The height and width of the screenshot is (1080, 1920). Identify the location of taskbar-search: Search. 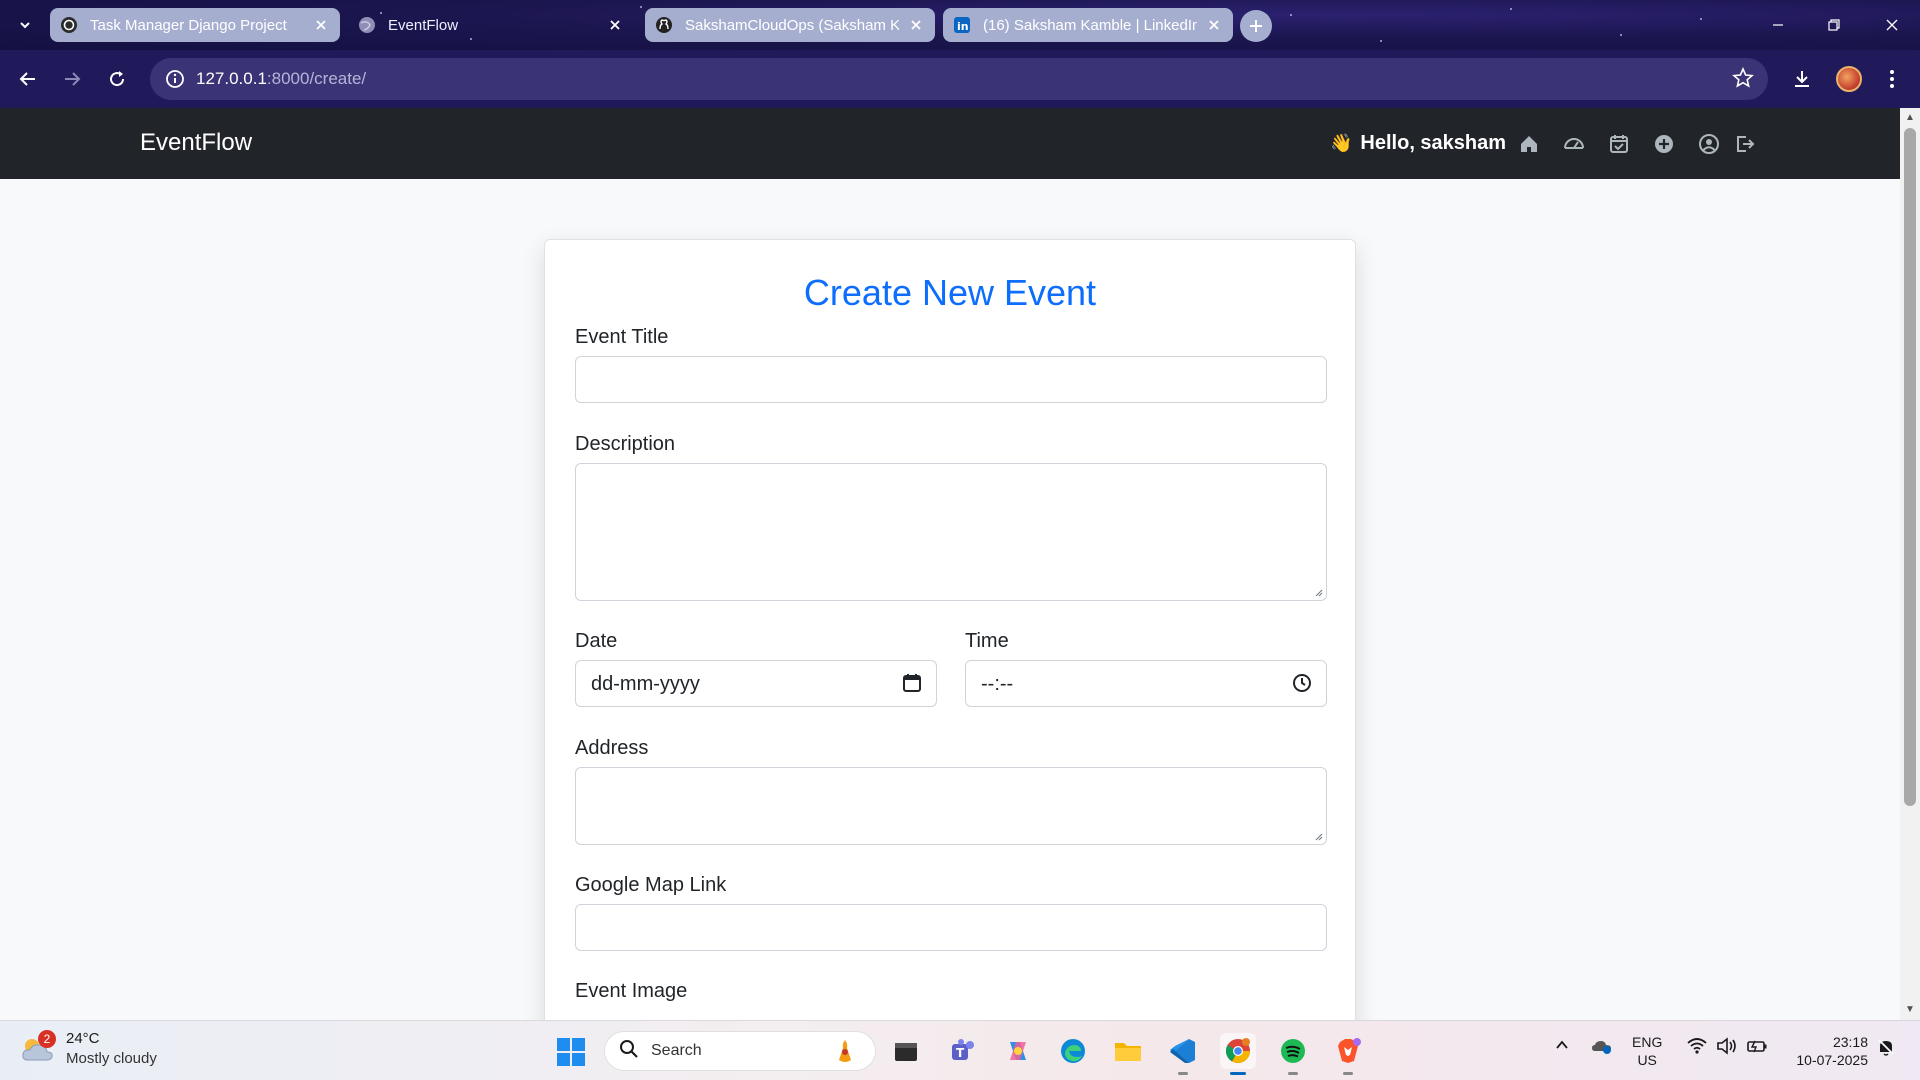
(740, 1051).